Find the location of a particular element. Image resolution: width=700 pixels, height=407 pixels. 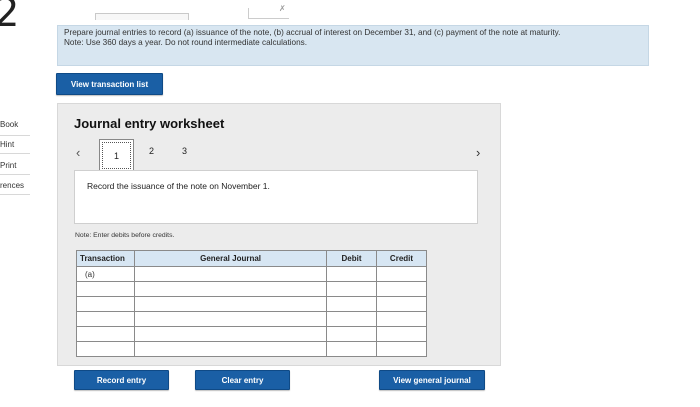

rail-link-print: Print is located at coordinates (8, 165).